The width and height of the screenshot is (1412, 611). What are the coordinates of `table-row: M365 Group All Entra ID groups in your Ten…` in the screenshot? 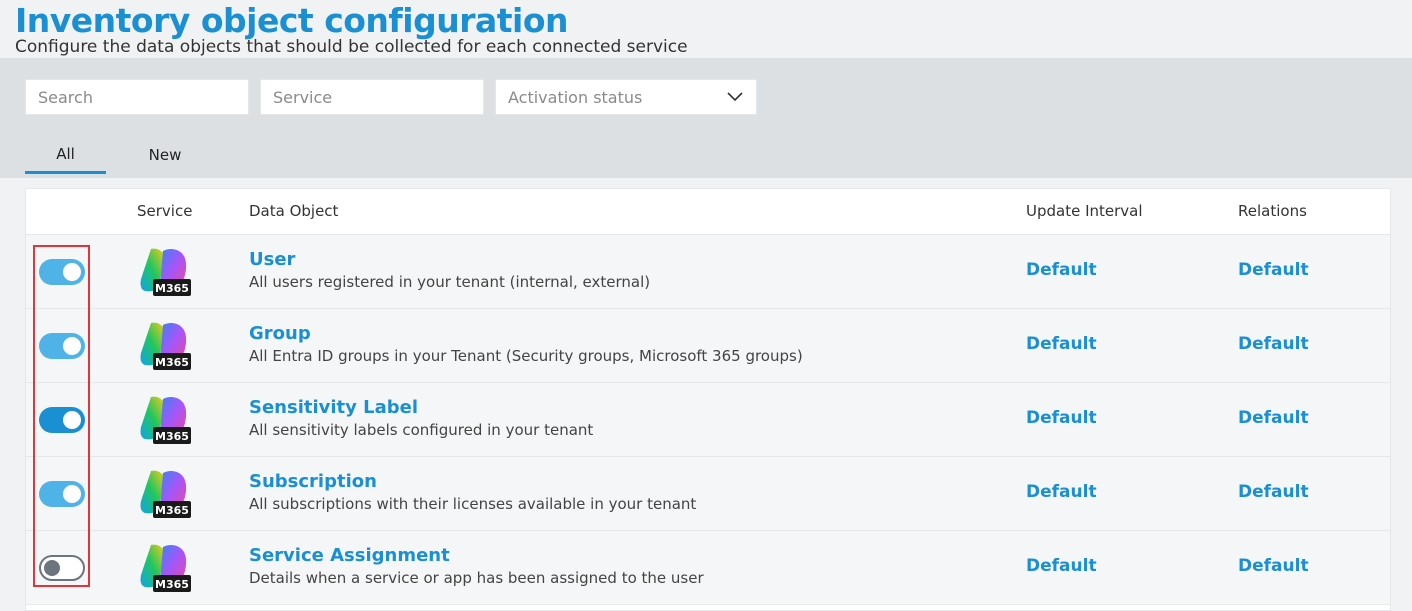 It's located at (708, 346).